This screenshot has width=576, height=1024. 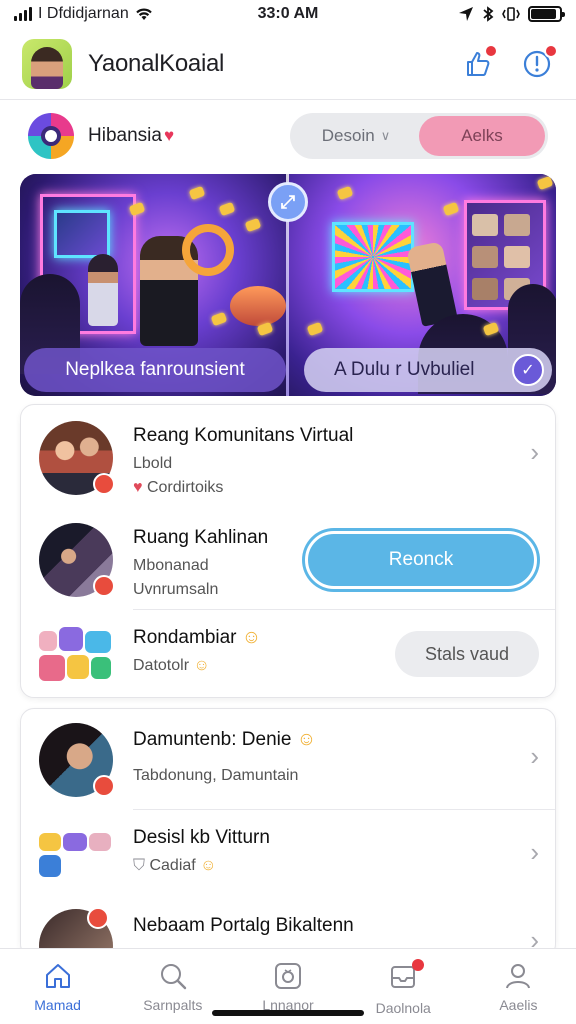 I want to click on segment-aelks: Aelks, so click(x=482, y=136).